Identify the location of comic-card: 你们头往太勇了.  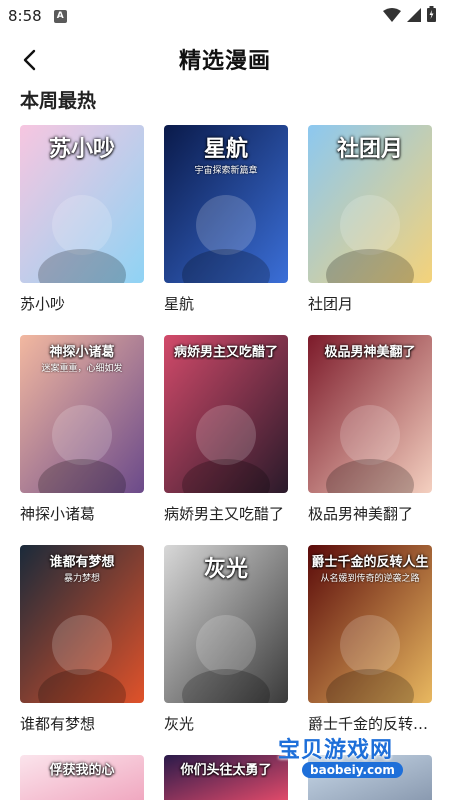
(226, 777).